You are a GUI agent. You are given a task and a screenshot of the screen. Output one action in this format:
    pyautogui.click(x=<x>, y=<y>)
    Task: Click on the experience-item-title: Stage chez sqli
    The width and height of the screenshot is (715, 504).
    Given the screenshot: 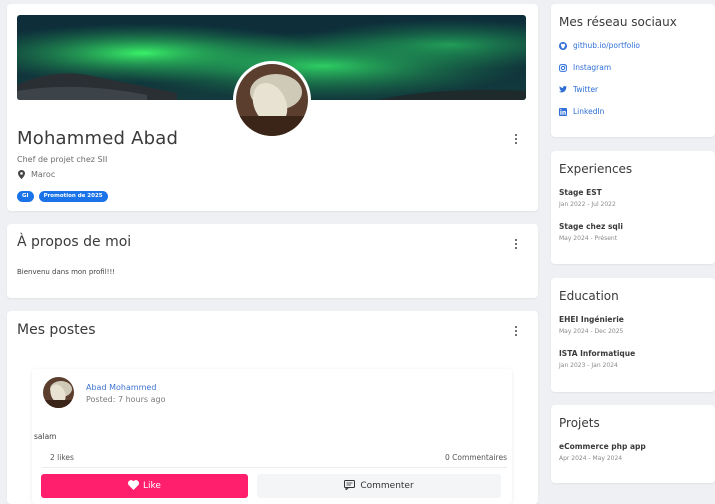 What is the action you would take?
    pyautogui.click(x=591, y=226)
    